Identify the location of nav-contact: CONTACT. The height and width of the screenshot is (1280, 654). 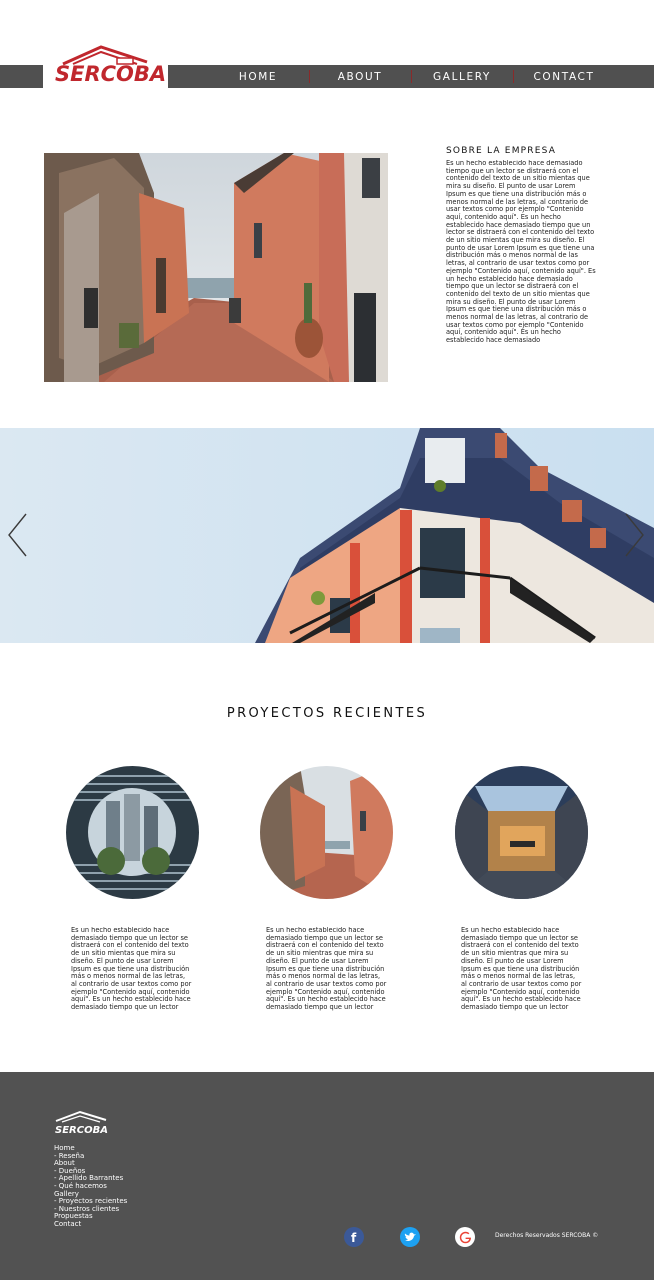
(564, 76).